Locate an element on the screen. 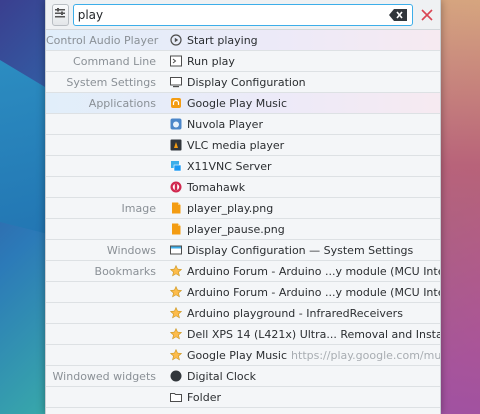 The width and height of the screenshot is (480, 414). result-label: player_pause.png is located at coordinates (236, 229).